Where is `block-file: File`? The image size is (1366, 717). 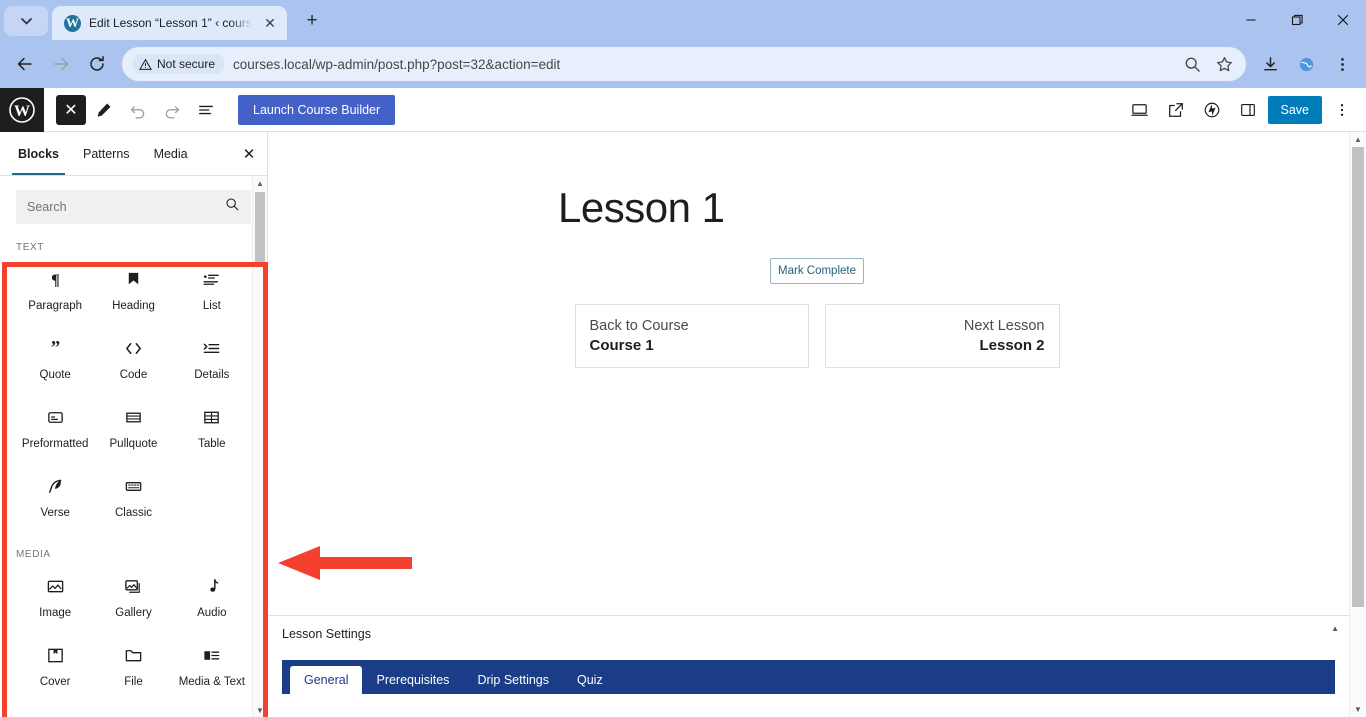 block-file: File is located at coordinates (133, 665).